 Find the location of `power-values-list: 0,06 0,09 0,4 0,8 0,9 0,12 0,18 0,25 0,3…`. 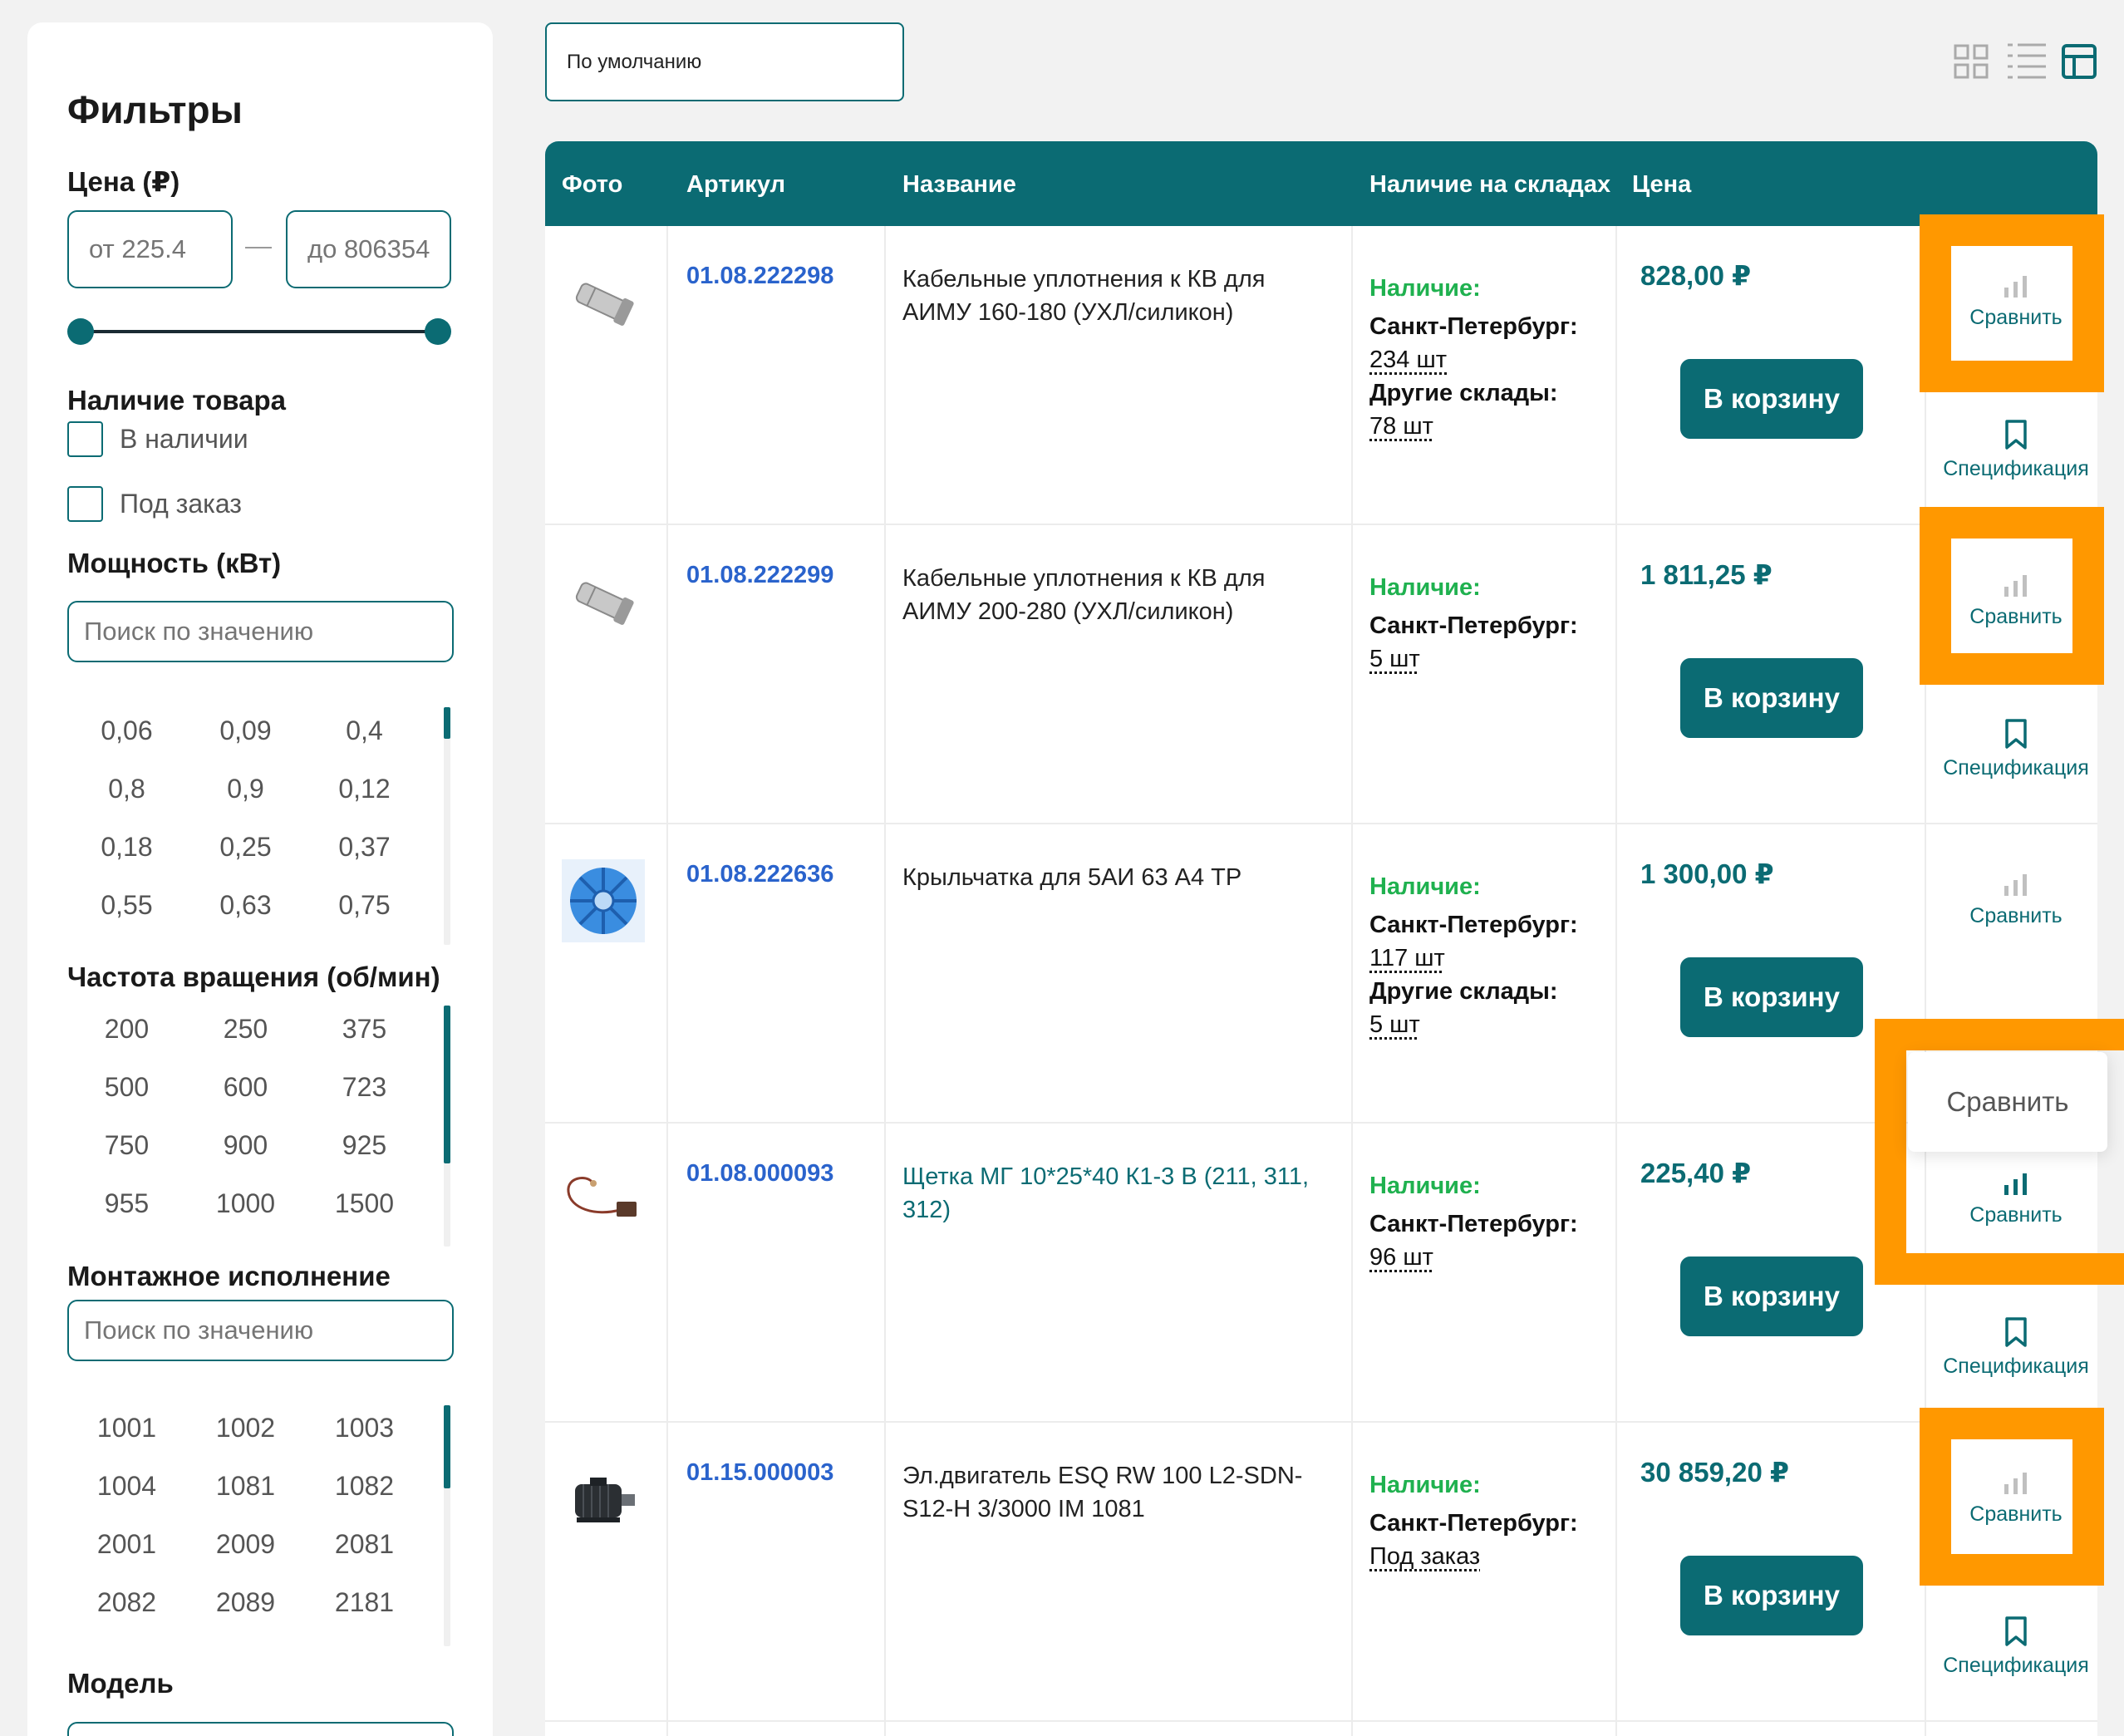

power-values-list: 0,06 0,09 0,4 0,8 0,9 0,12 0,18 0,25 0,3… is located at coordinates (246, 818).